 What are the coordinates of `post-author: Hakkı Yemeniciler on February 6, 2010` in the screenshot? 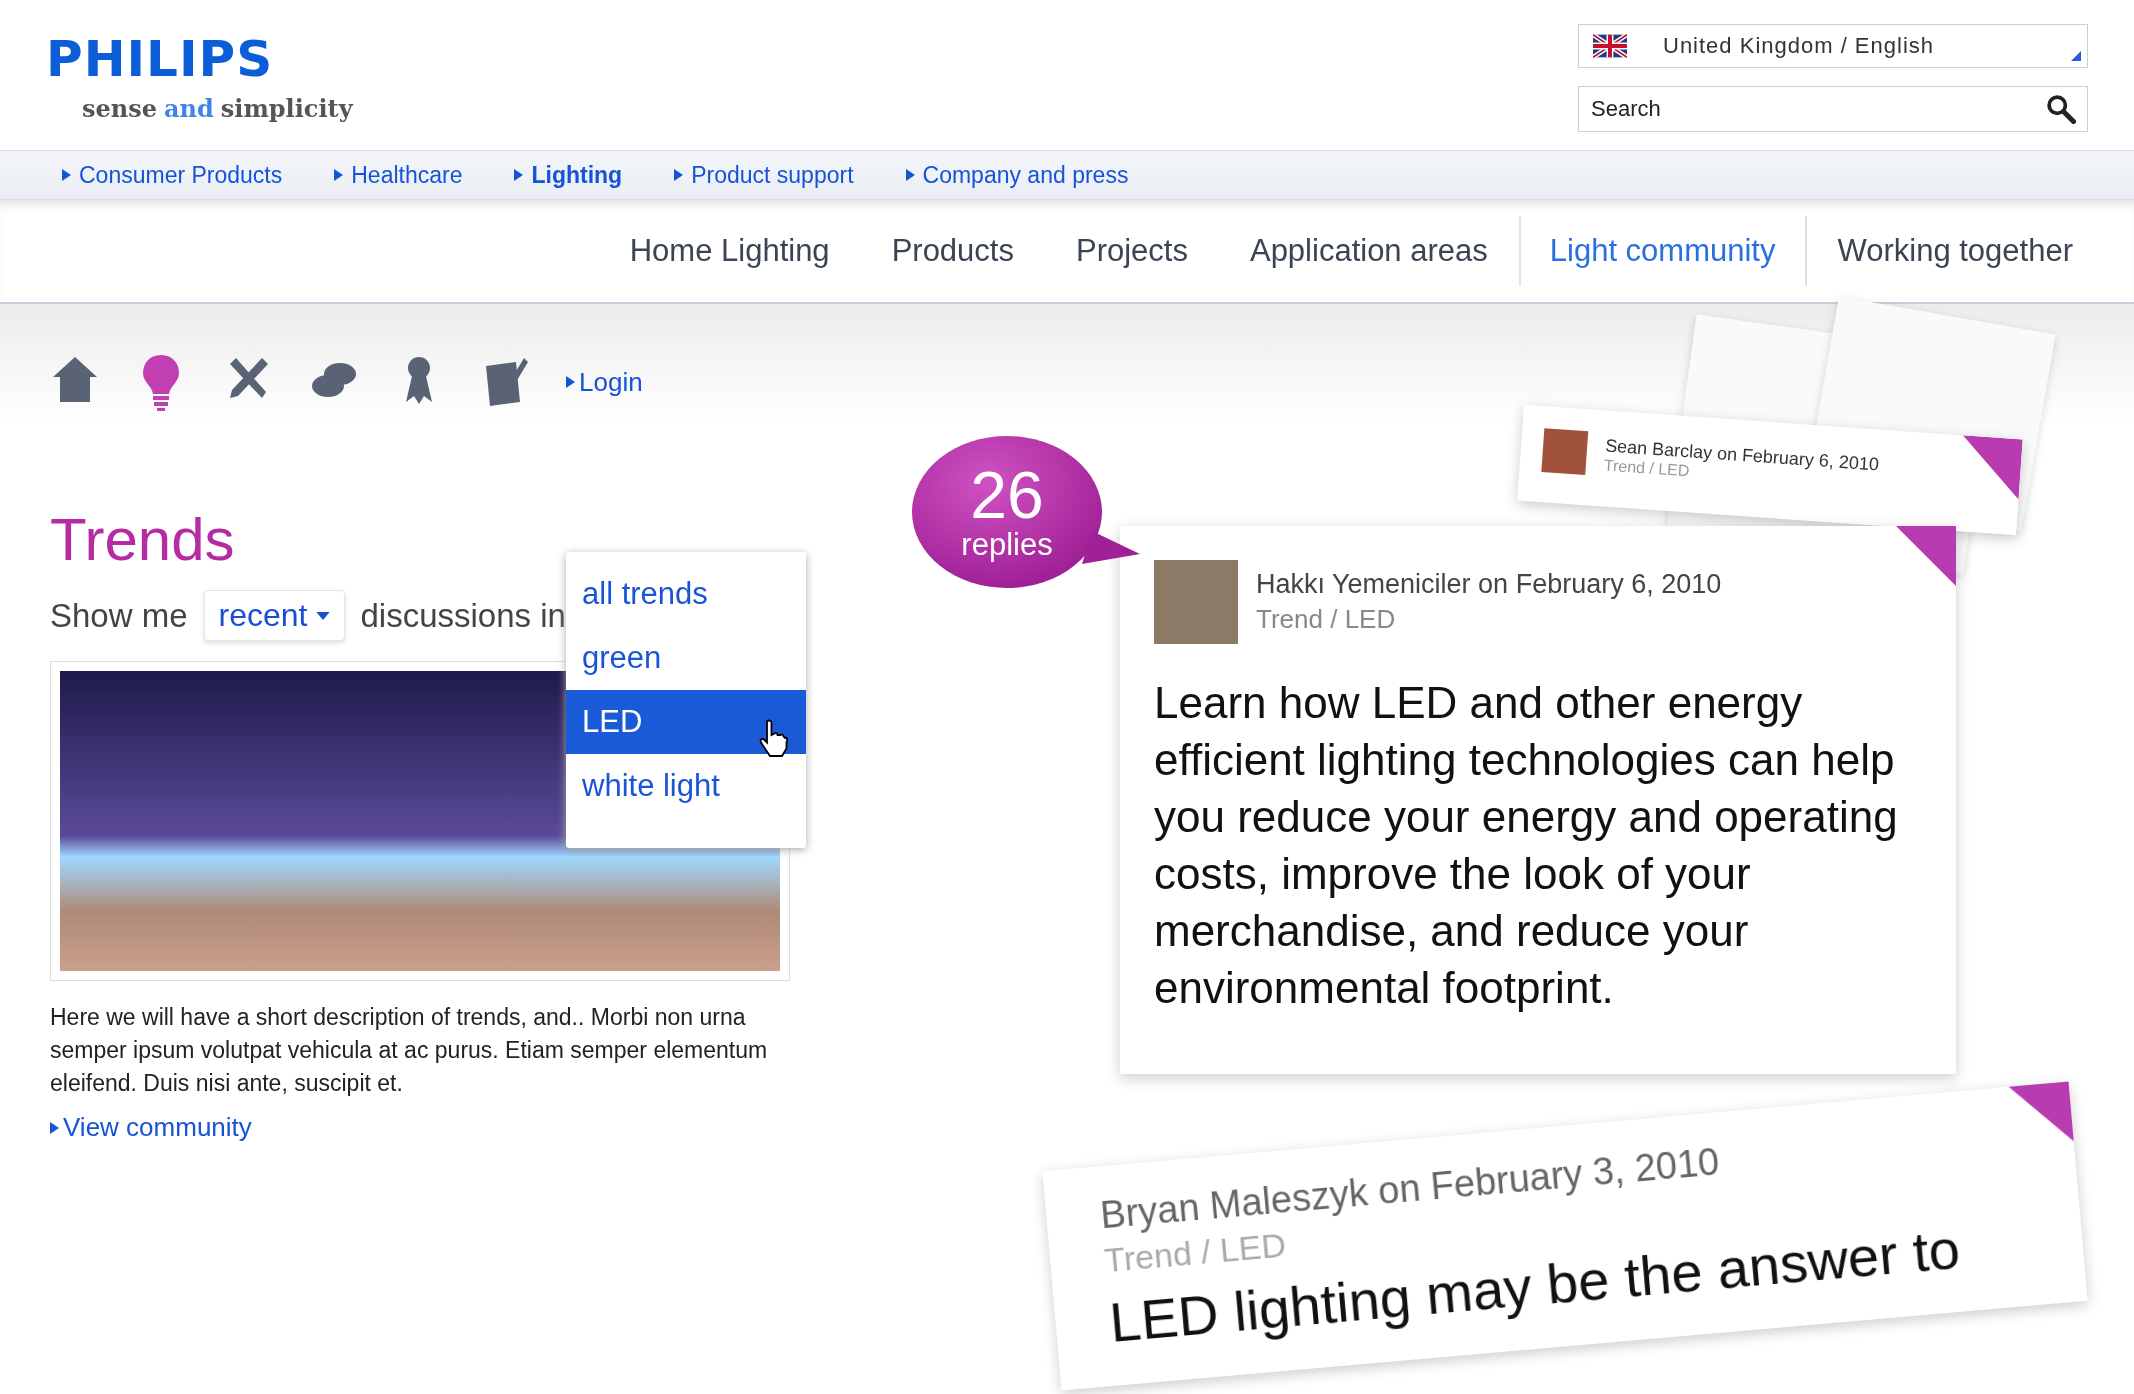 It's located at (1489, 584).